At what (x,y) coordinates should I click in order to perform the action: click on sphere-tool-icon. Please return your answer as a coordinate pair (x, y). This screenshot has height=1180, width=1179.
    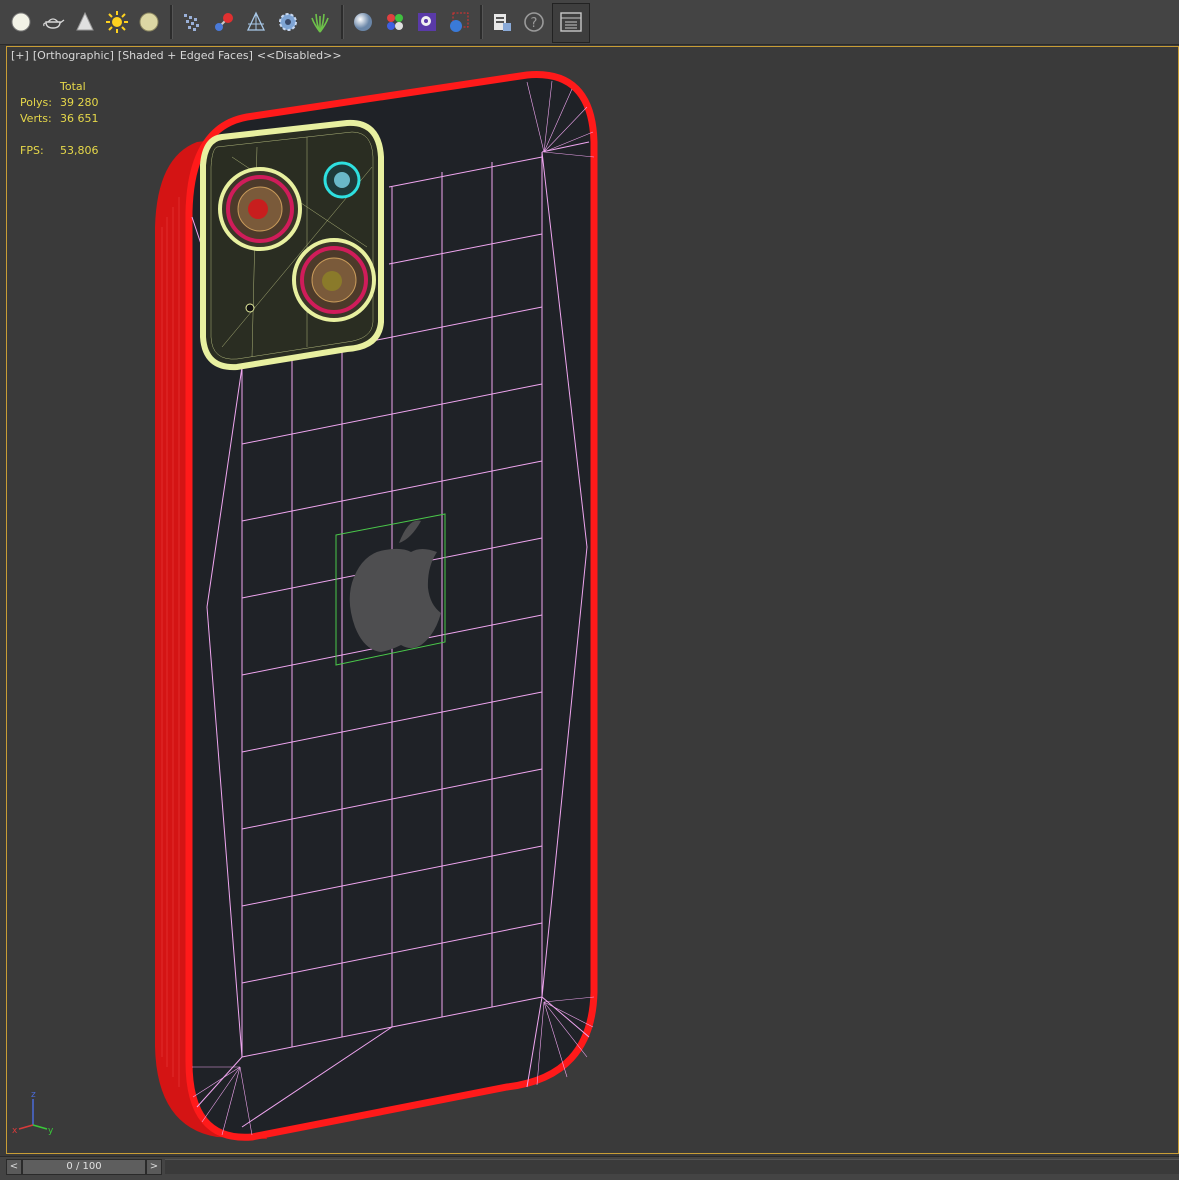
    Looking at the image, I should click on (21, 22).